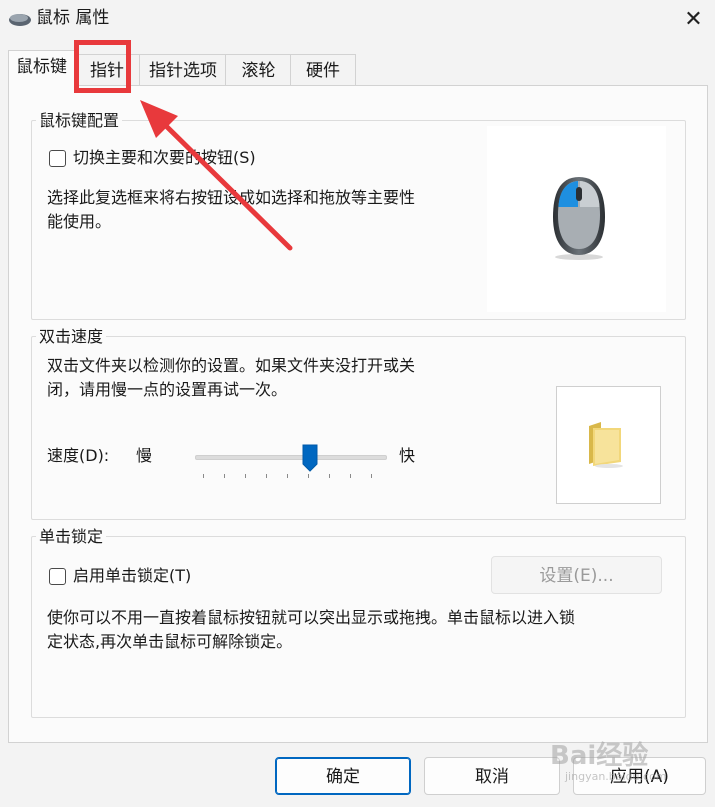 The height and width of the screenshot is (807, 715). I want to click on click-lock-title: 单击锁定, so click(71, 537).